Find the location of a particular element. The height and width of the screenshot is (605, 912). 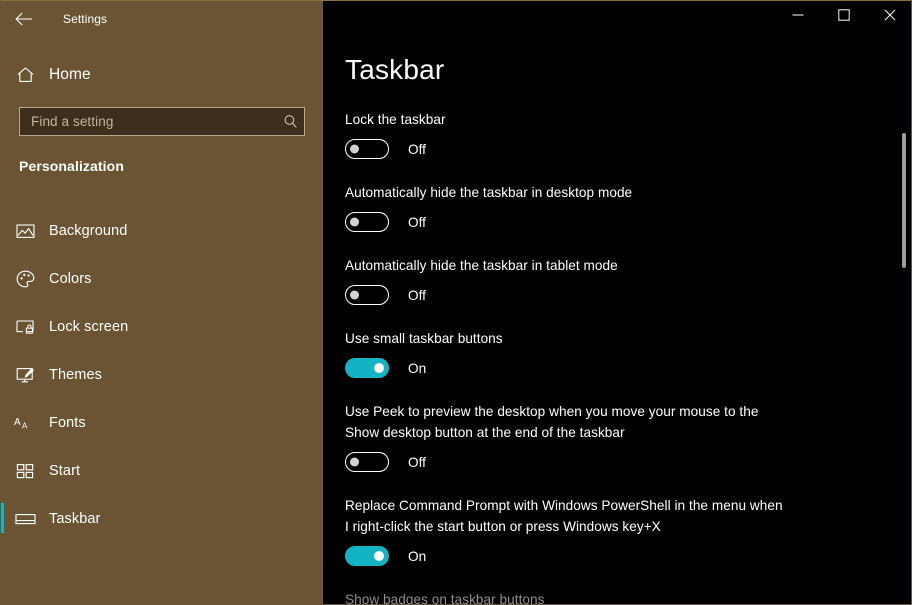

back-button is located at coordinates (24, 19).